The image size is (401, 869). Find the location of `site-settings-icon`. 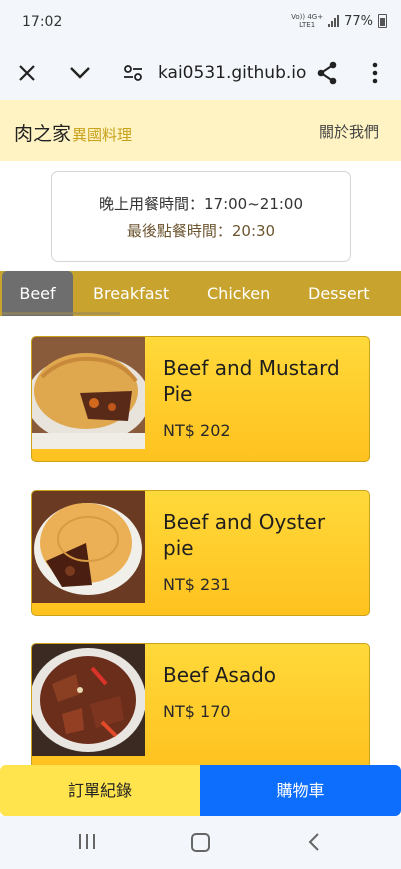

site-settings-icon is located at coordinates (133, 73).